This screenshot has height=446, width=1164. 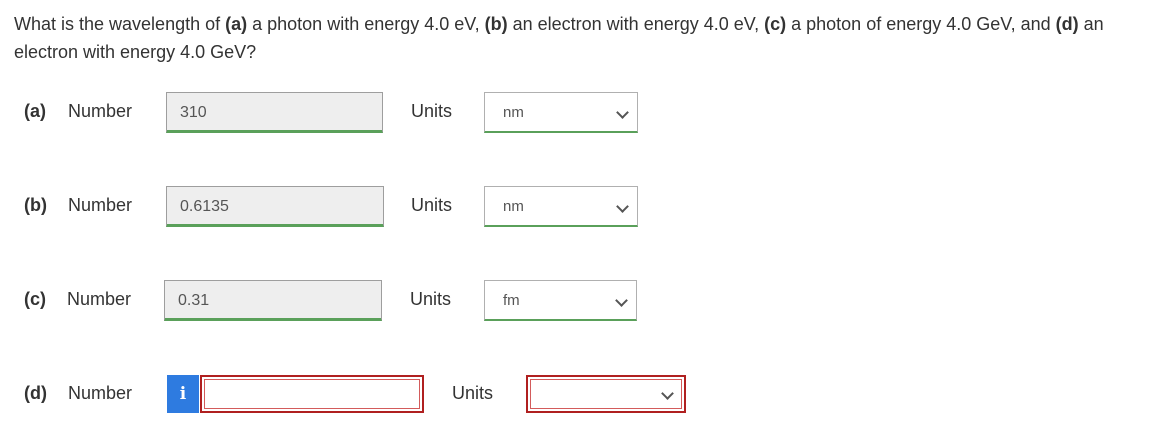 What do you see at coordinates (35, 111) in the screenshot?
I see `part-a-label: (a)` at bounding box center [35, 111].